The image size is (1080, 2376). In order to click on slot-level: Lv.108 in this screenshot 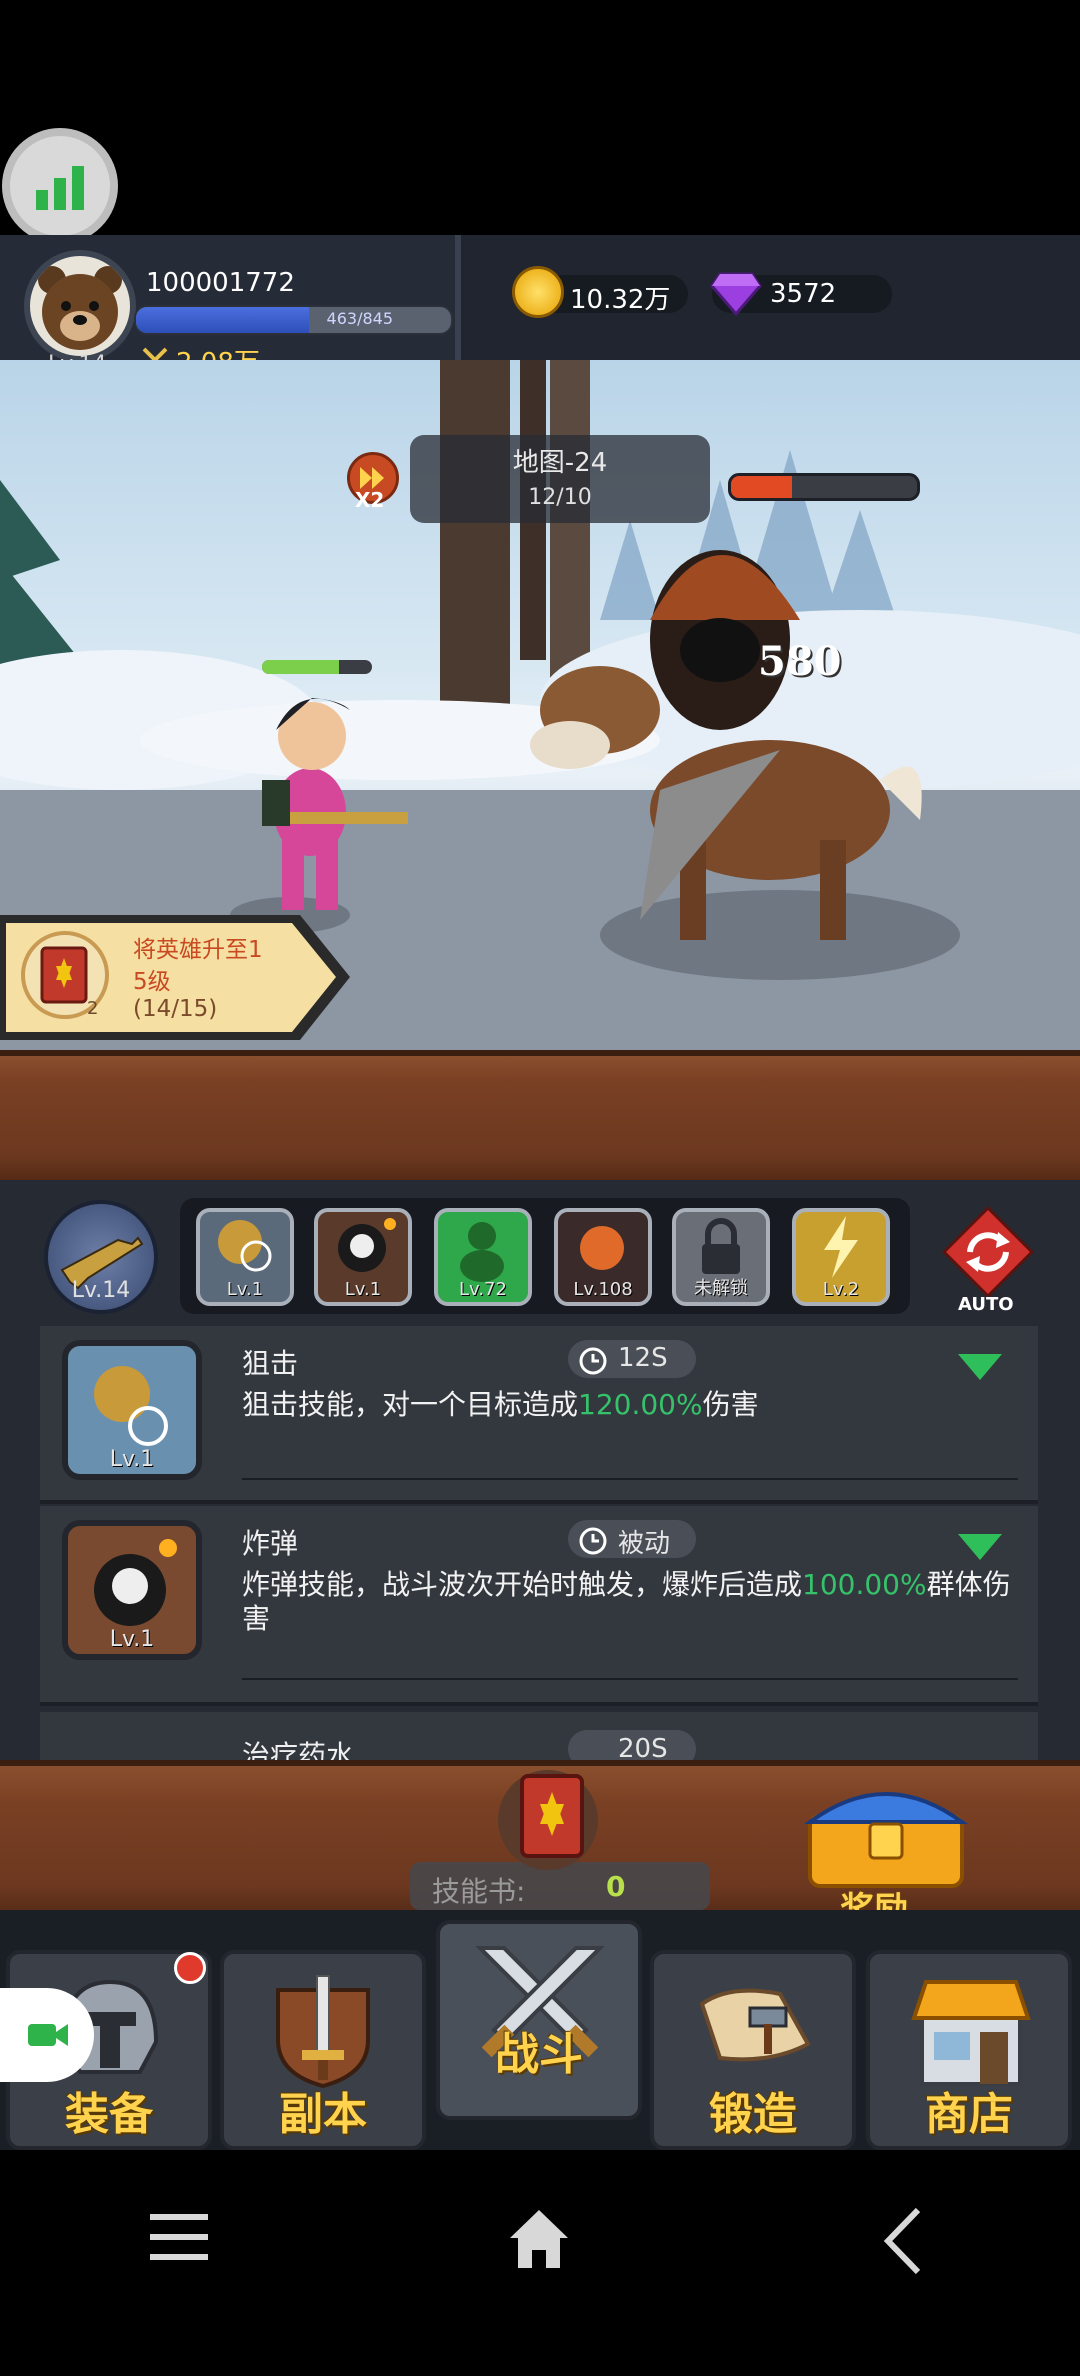, I will do `click(603, 1289)`.